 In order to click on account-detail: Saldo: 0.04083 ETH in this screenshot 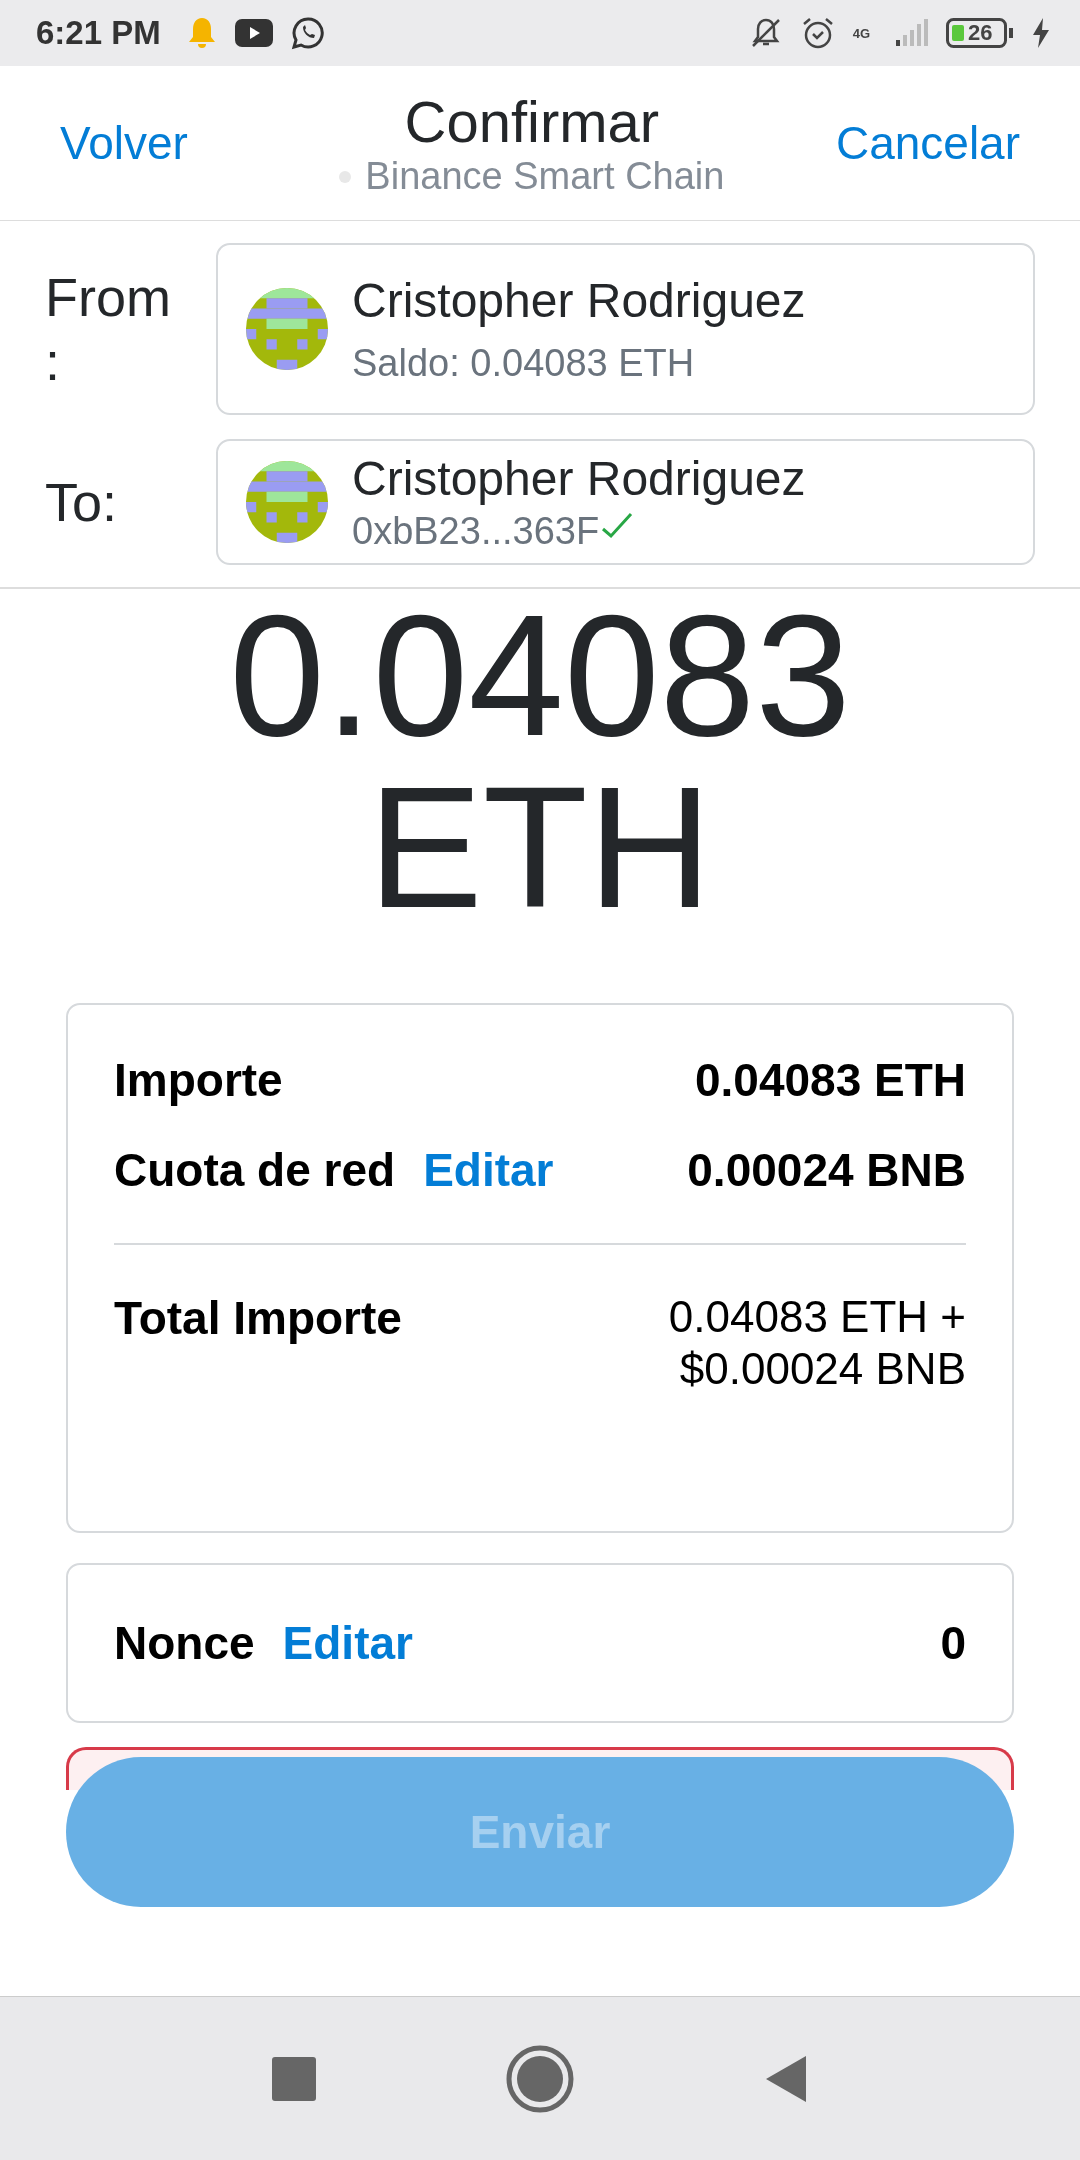, I will do `click(523, 363)`.